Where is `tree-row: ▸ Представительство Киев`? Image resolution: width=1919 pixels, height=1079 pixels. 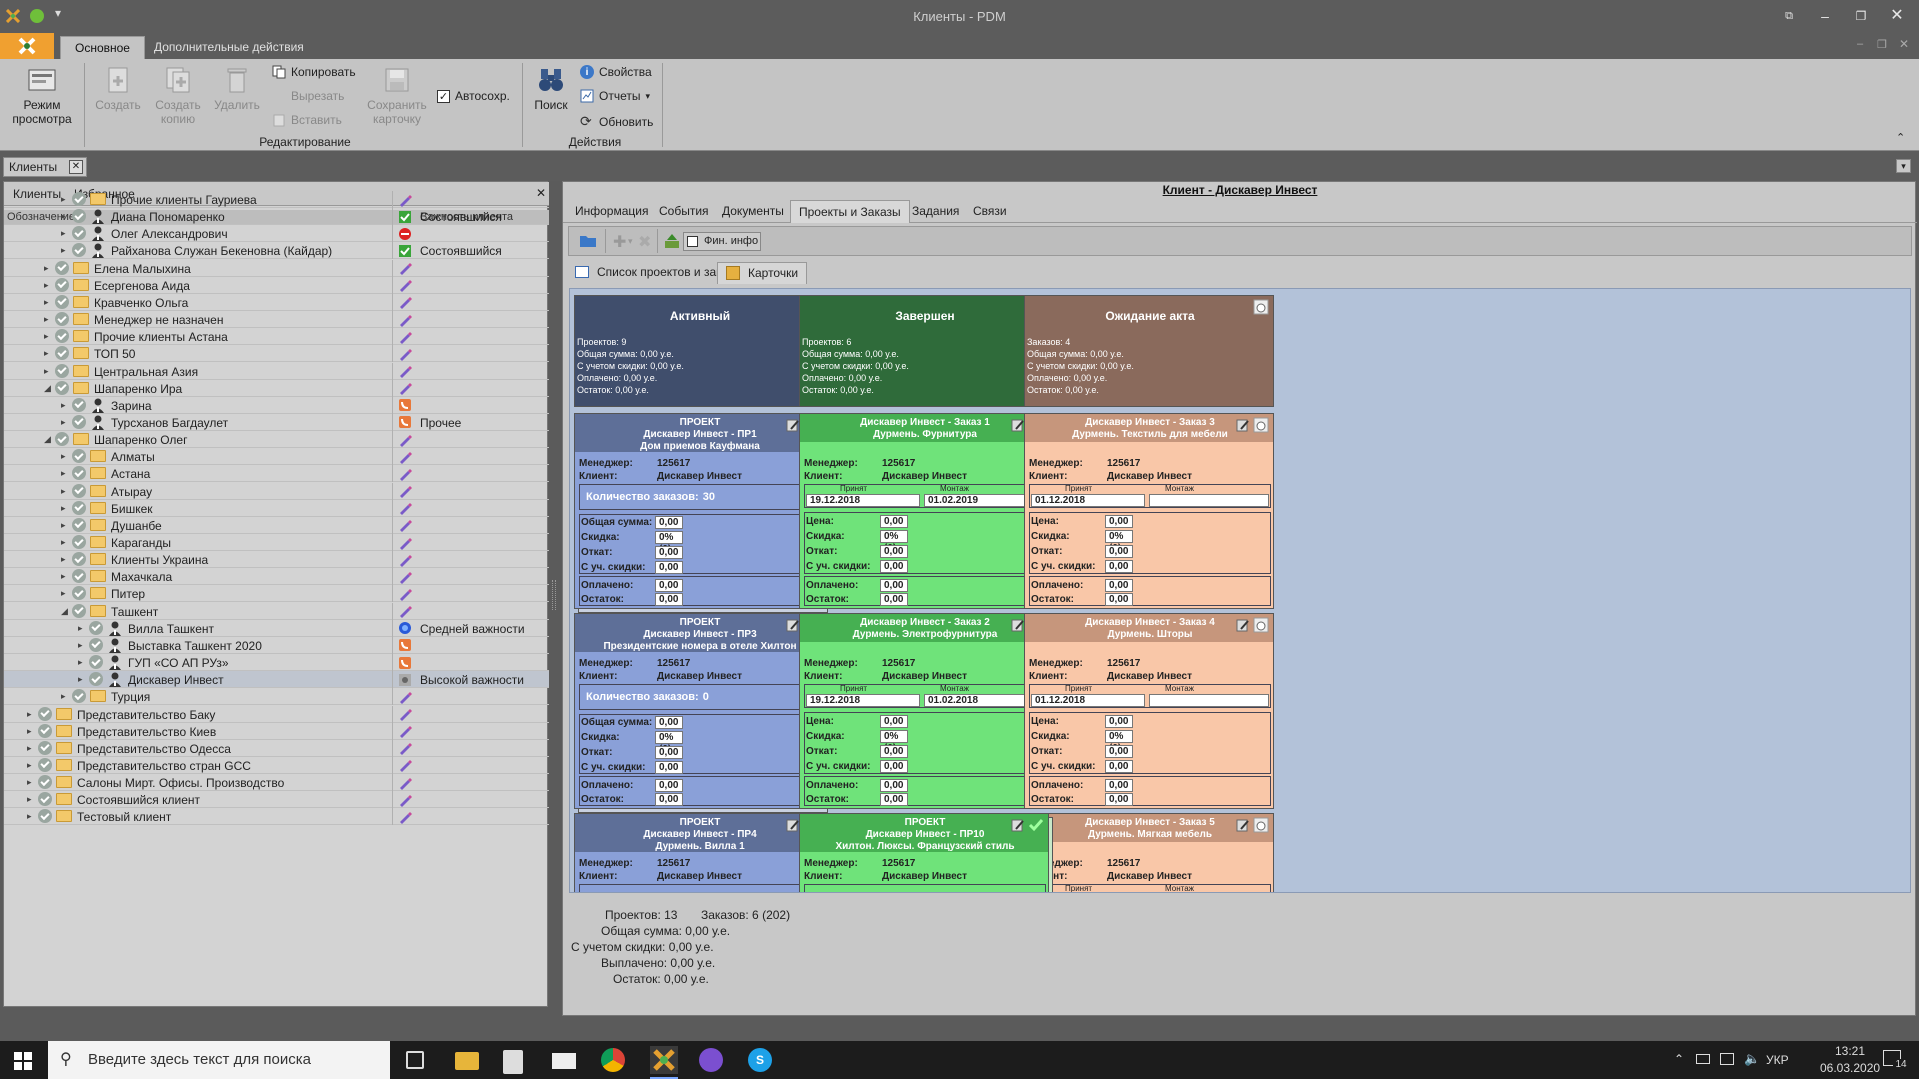 tree-row: ▸ Представительство Киев is located at coordinates (276, 731).